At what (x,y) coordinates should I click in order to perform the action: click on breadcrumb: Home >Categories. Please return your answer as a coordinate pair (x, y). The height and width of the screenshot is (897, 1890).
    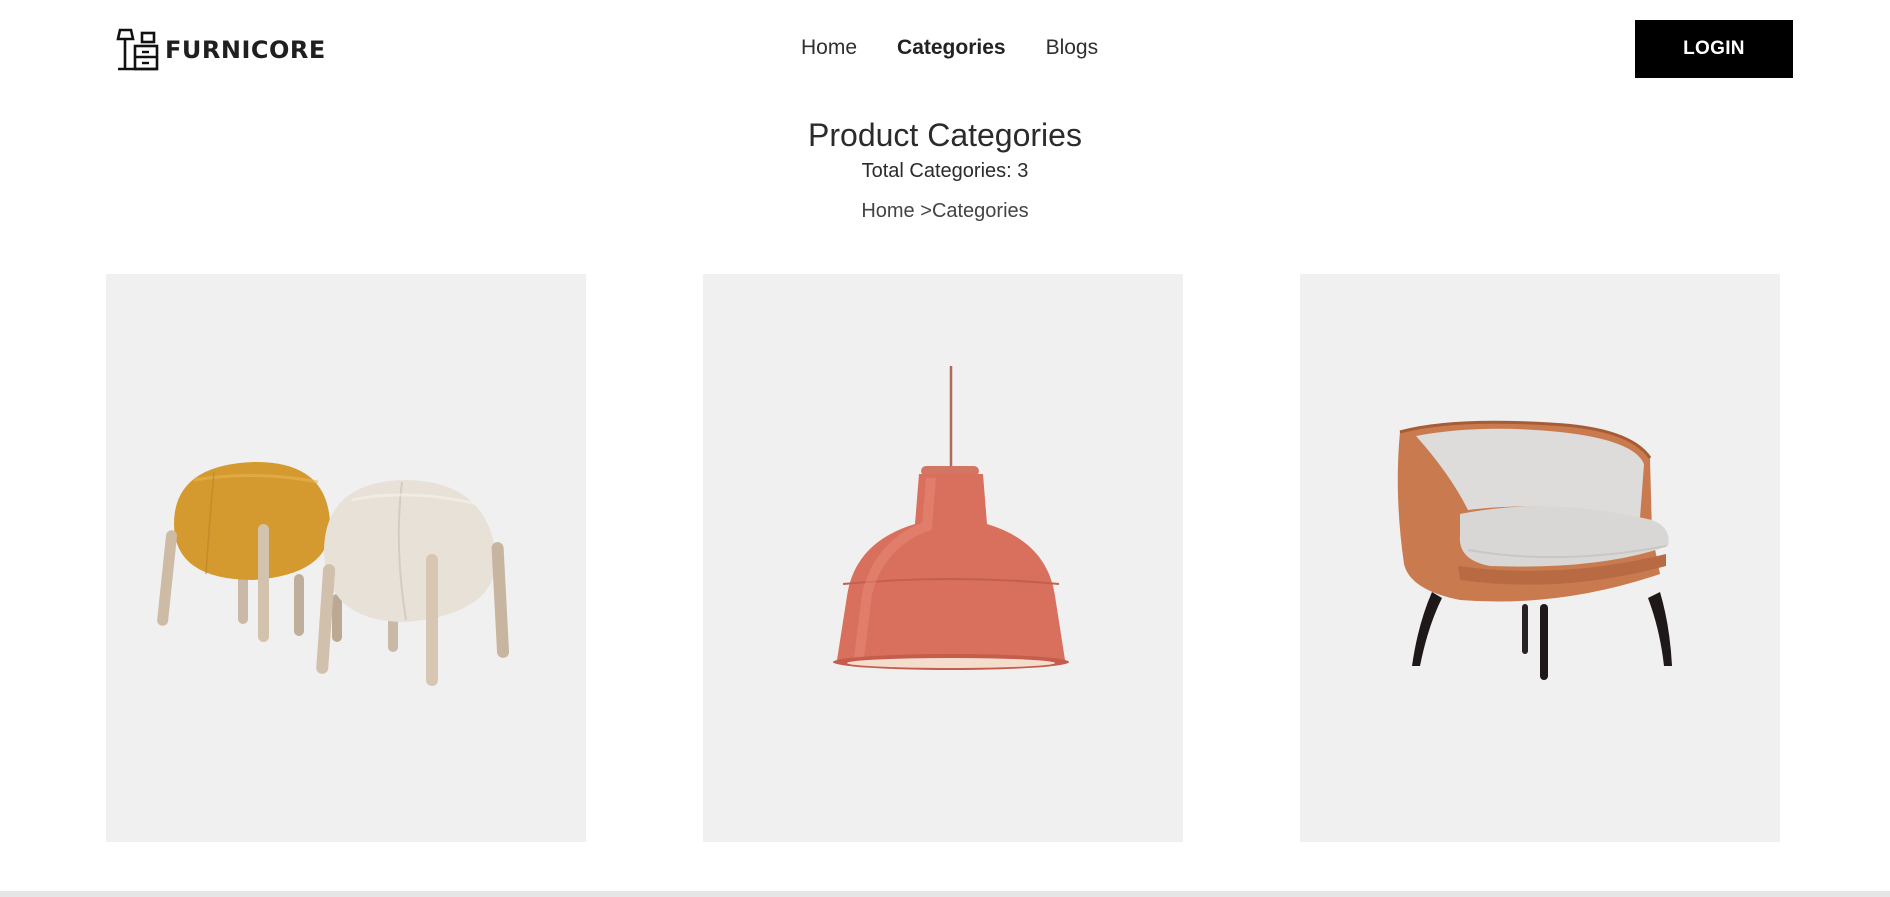
    Looking at the image, I should click on (945, 211).